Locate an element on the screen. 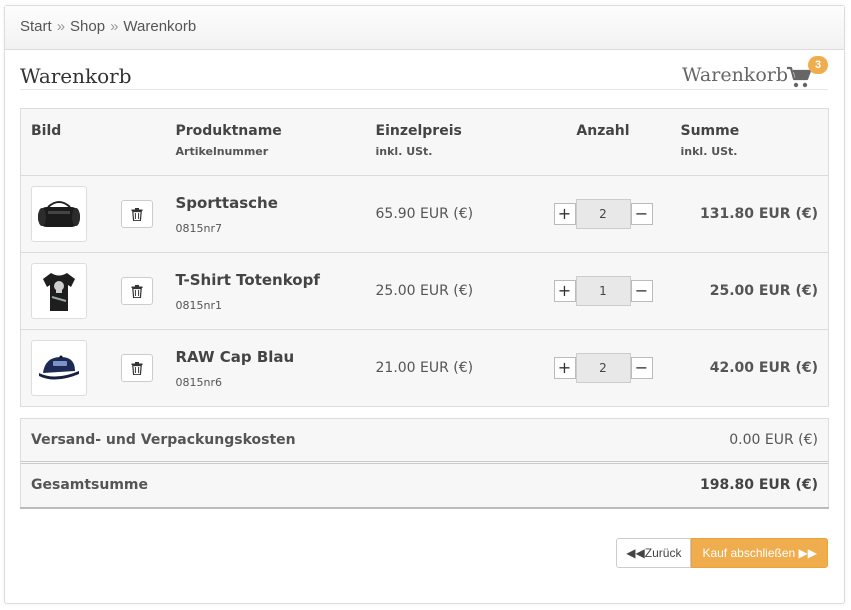  product-cell: Sporttasche 0815nr7 is located at coordinates (265, 214).